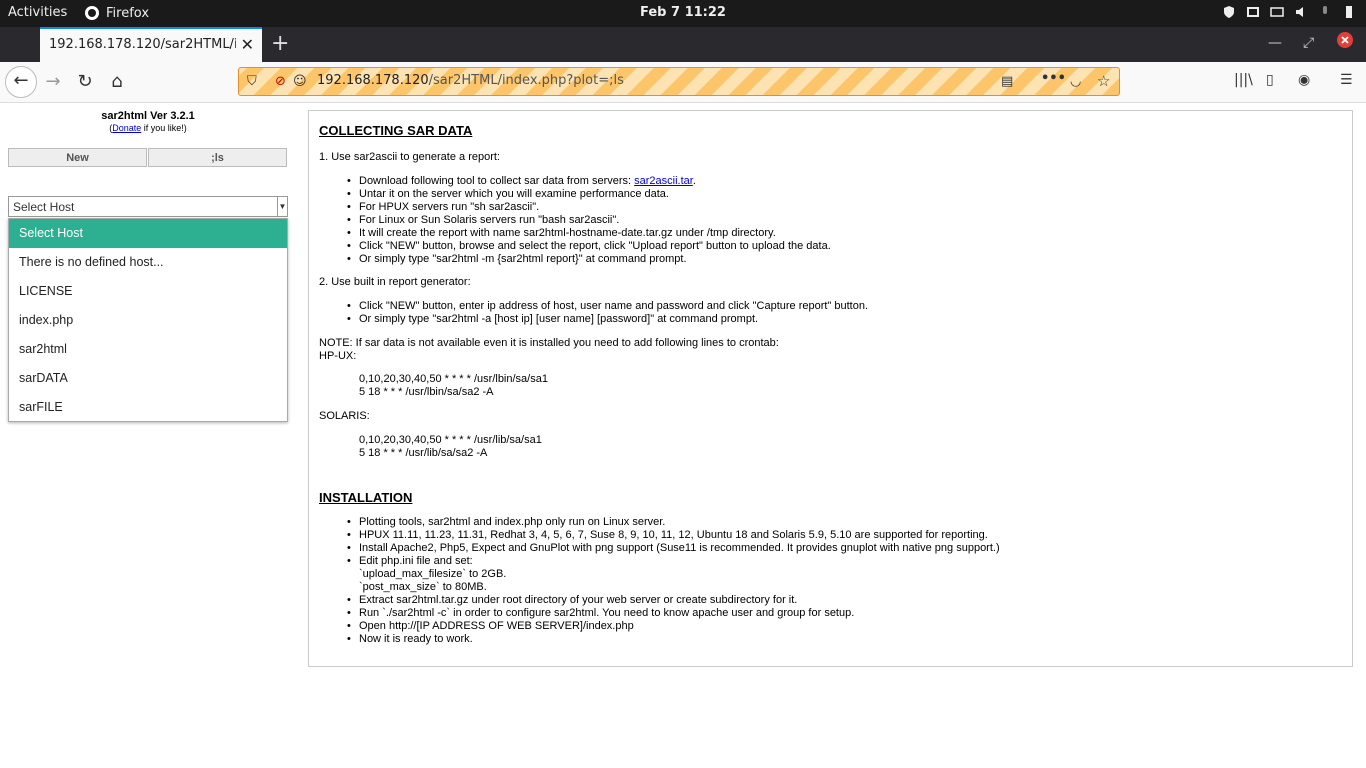 This screenshot has width=1366, height=768. I want to click on chevron-down-icon: ▼, so click(282, 206).